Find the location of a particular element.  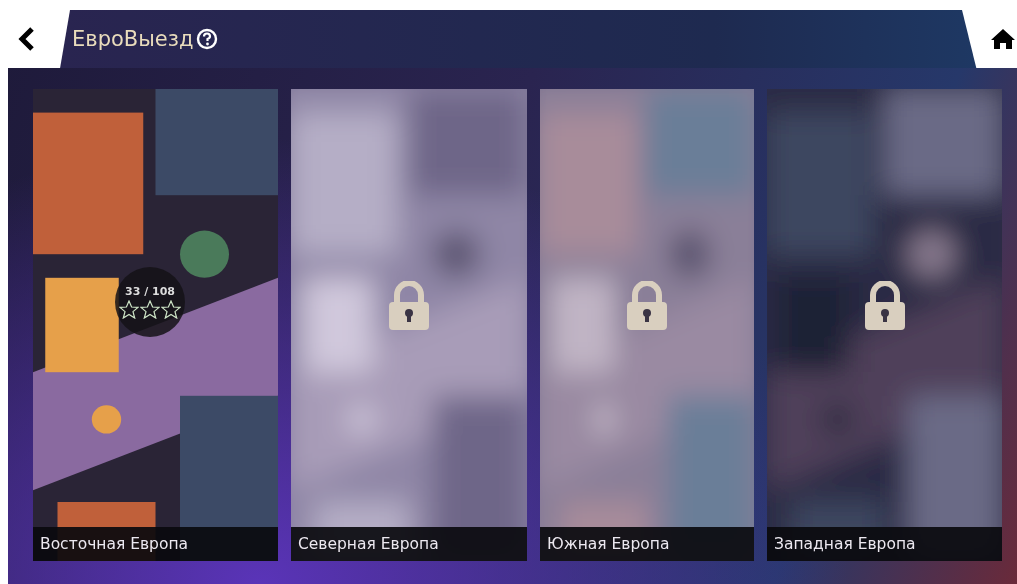

home-icon is located at coordinates (1003, 39).